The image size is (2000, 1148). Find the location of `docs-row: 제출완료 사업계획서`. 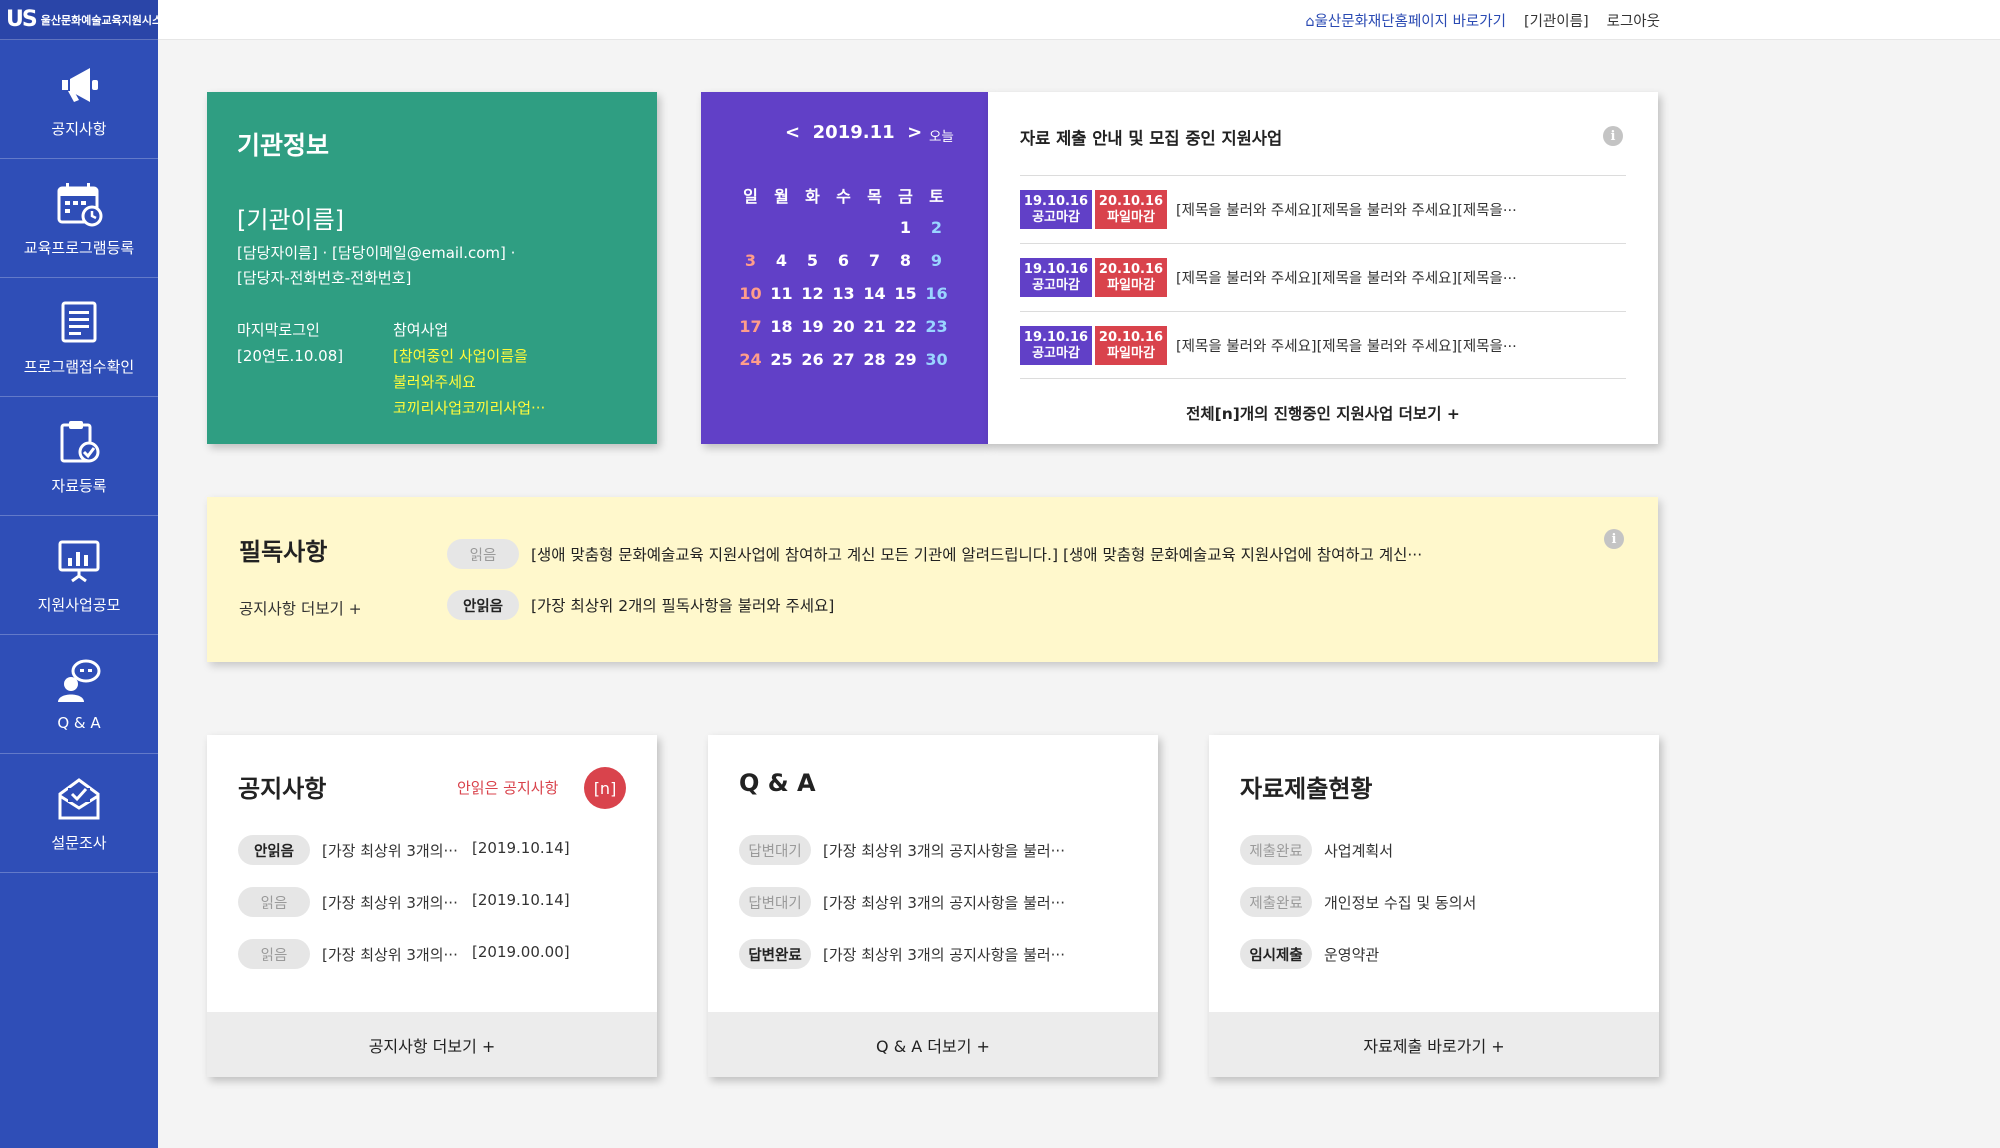

docs-row: 제출완료 사업계획서 is located at coordinates (1316, 850).